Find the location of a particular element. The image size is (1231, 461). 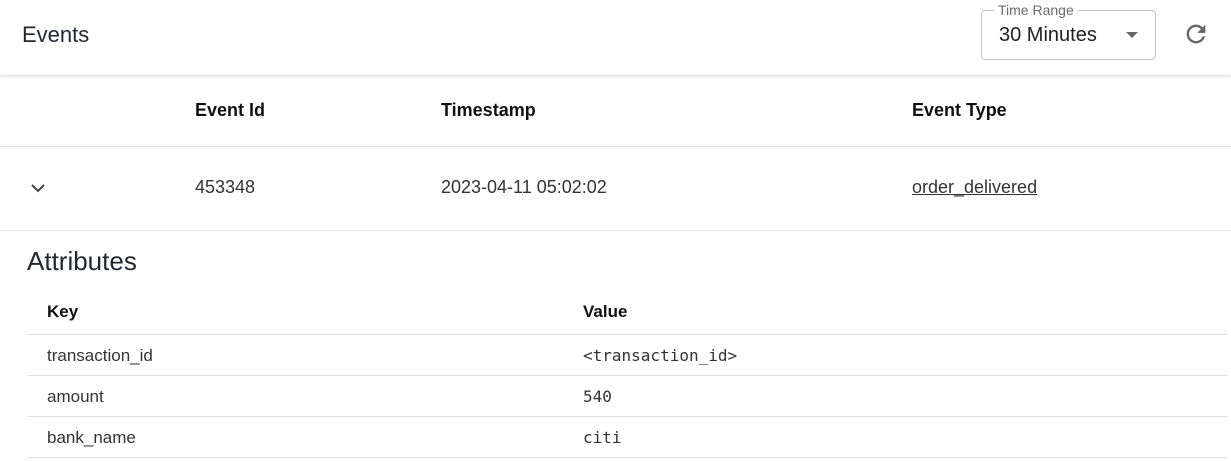

attribute-value: <transaction_id> is located at coordinates (660, 355).